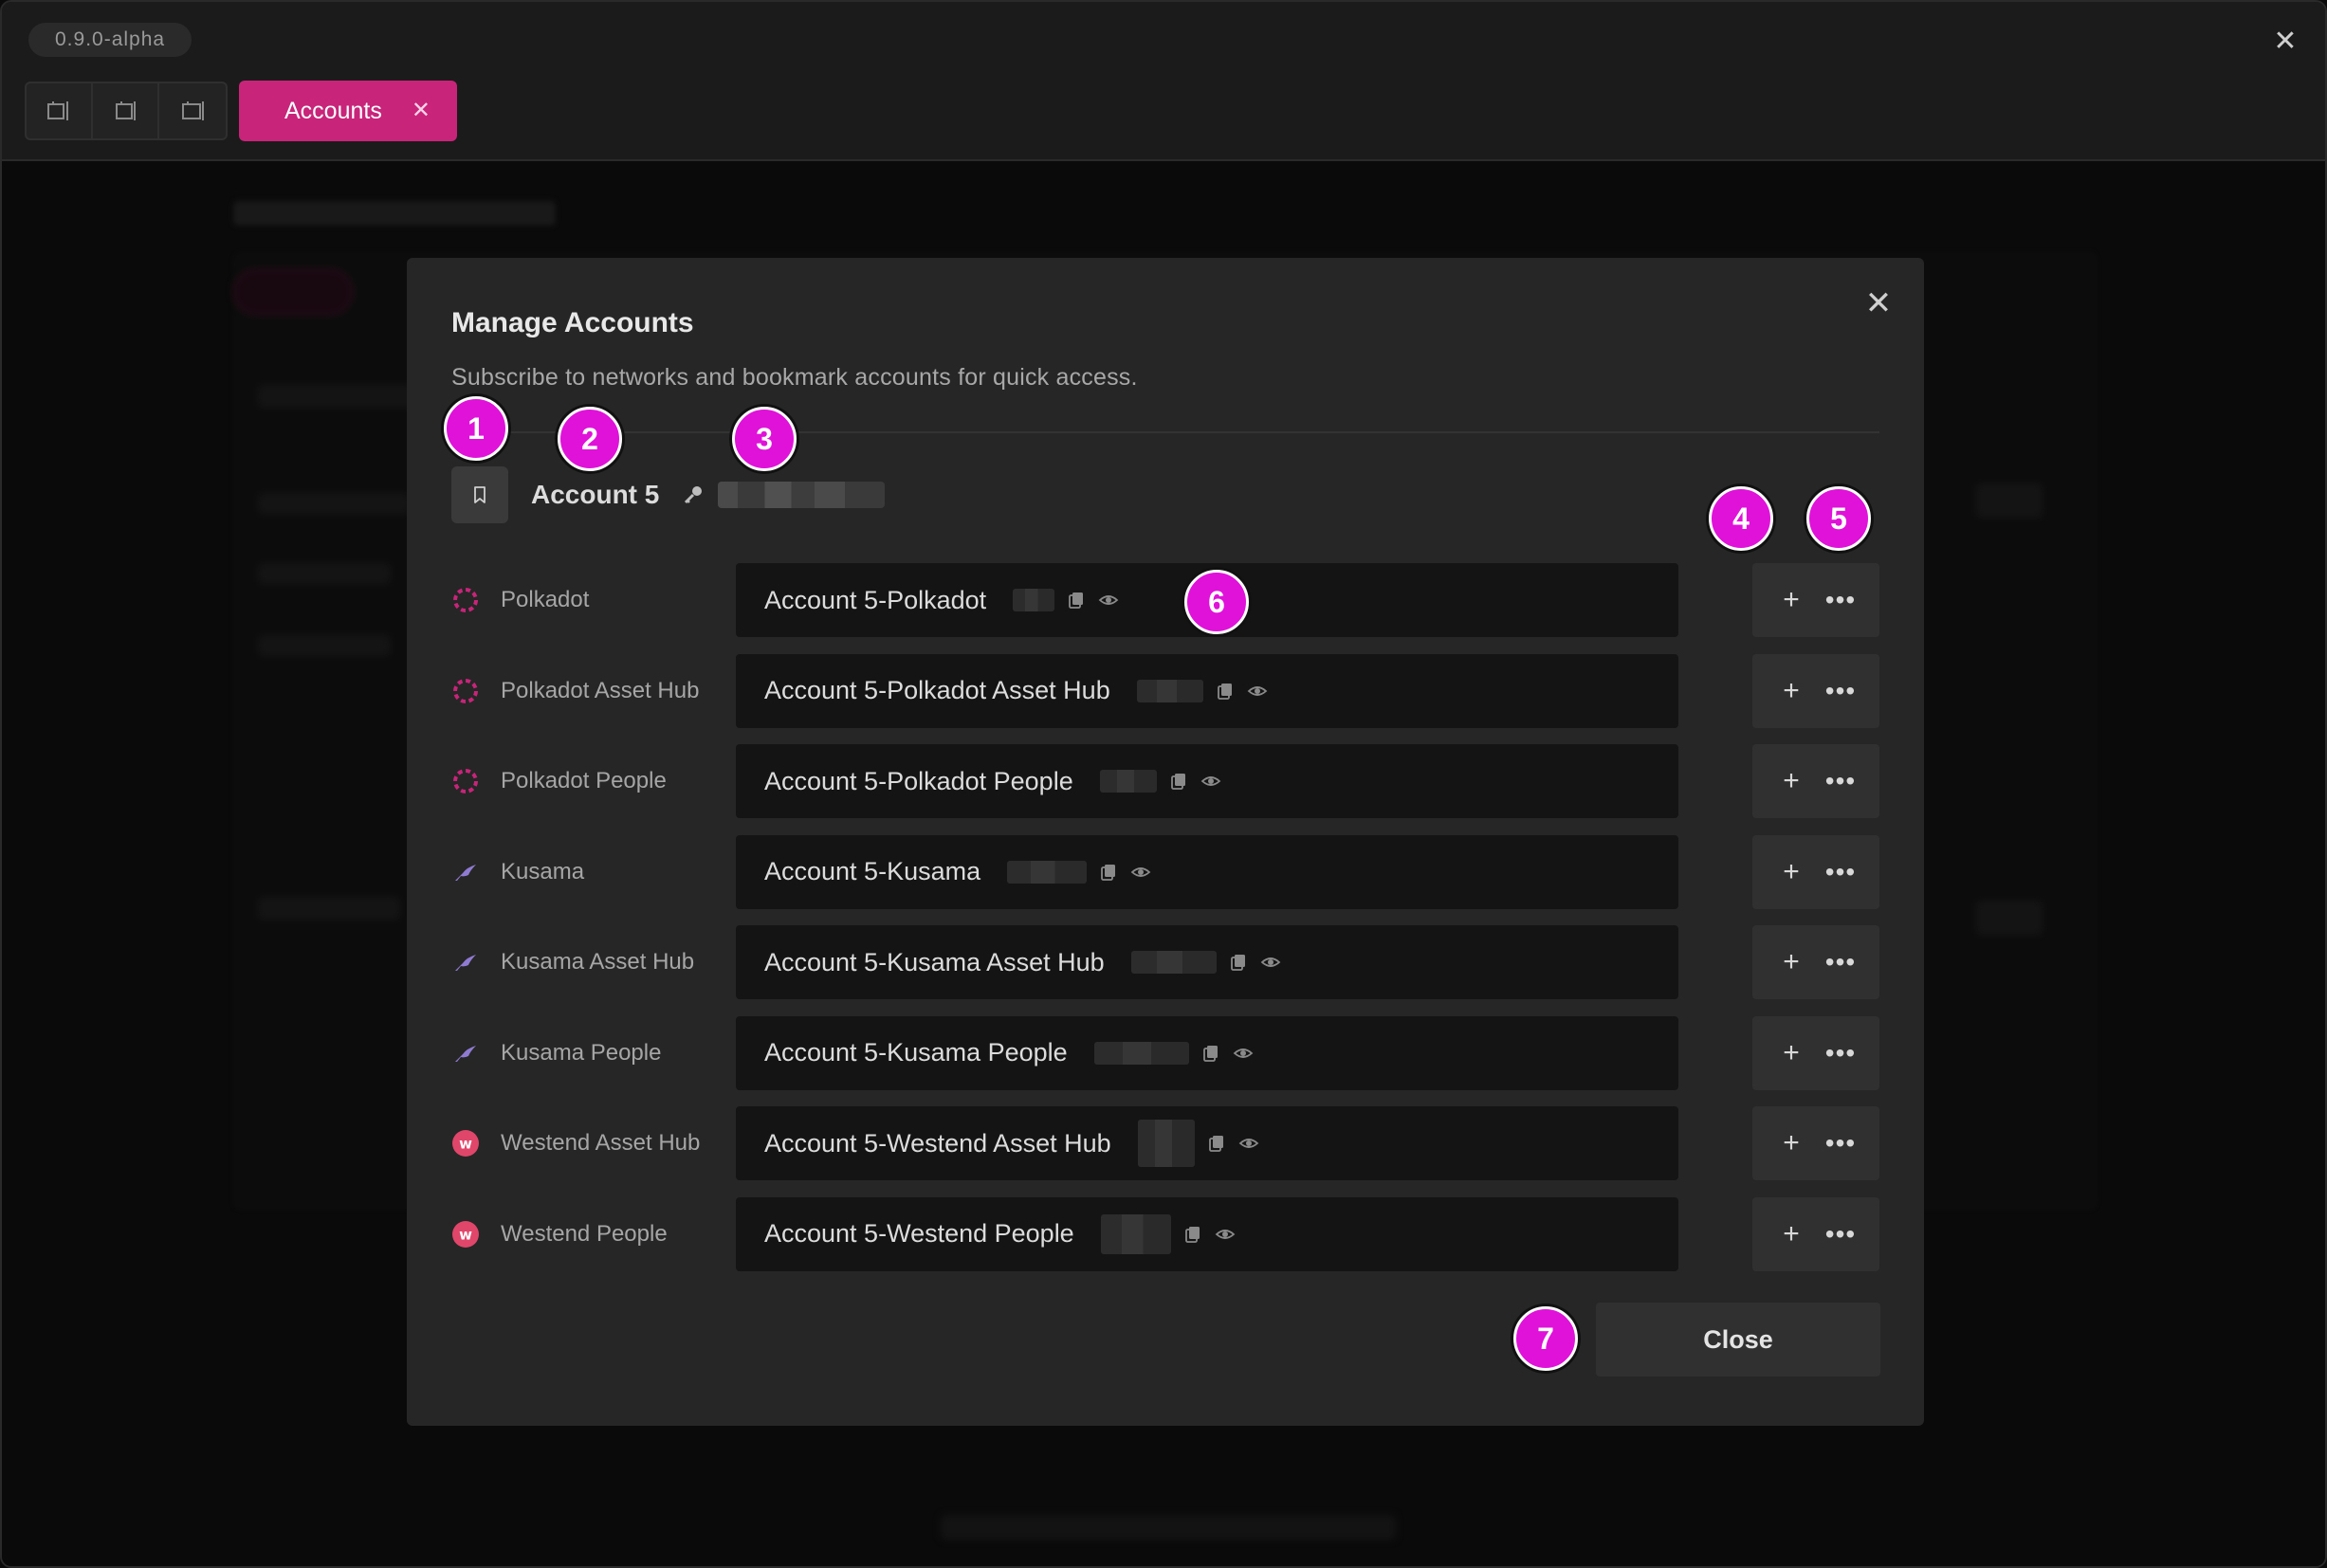 The width and height of the screenshot is (2327, 1568). What do you see at coordinates (693, 494) in the screenshot?
I see `key-icon` at bounding box center [693, 494].